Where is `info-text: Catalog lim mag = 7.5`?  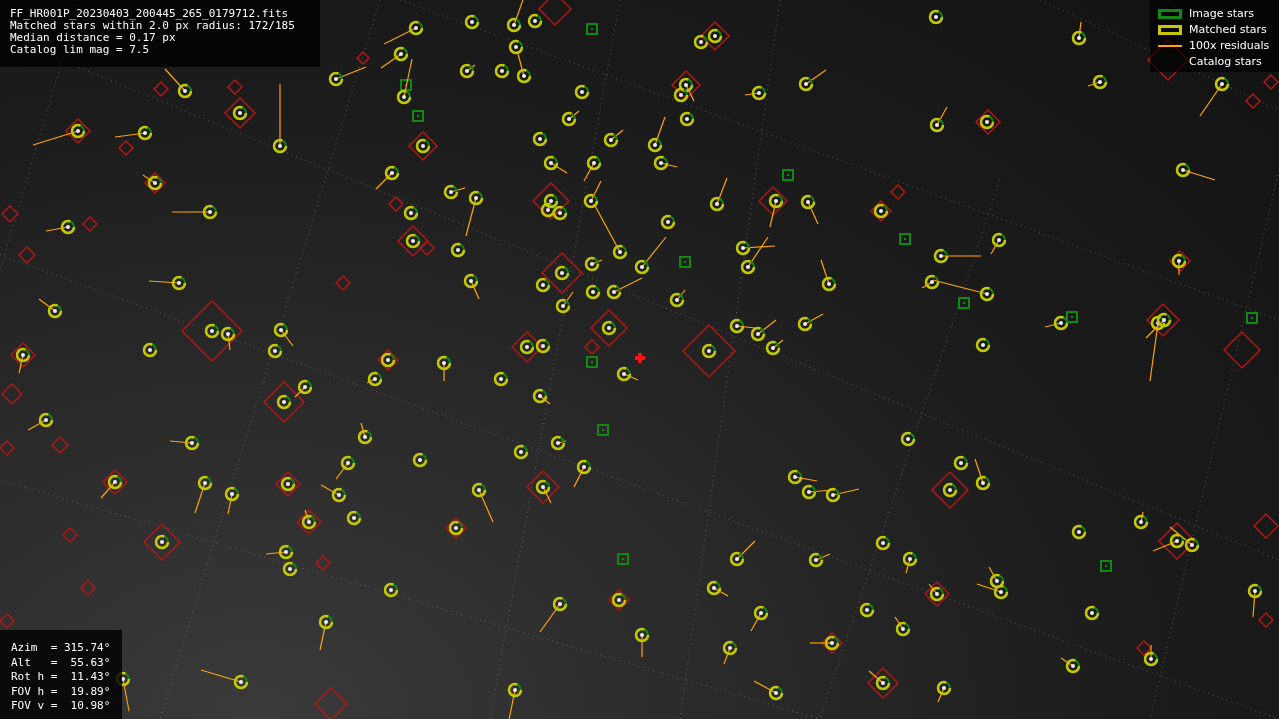
info-text: Catalog lim mag = 7.5 is located at coordinates (80, 50).